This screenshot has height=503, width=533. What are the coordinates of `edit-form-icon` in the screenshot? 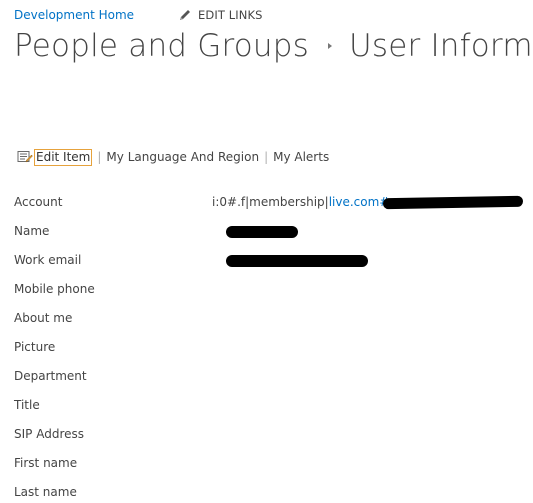 It's located at (25, 157).